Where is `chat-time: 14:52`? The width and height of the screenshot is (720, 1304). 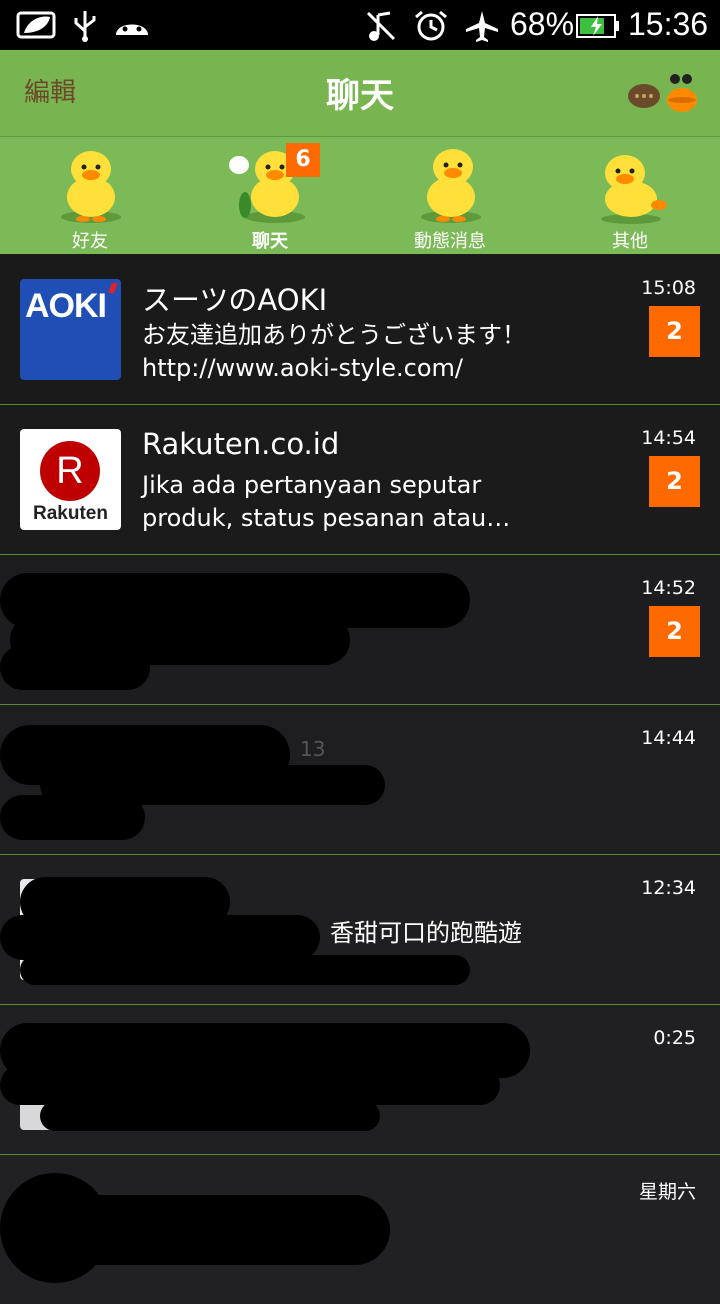
chat-time: 14:52 is located at coordinates (668, 588).